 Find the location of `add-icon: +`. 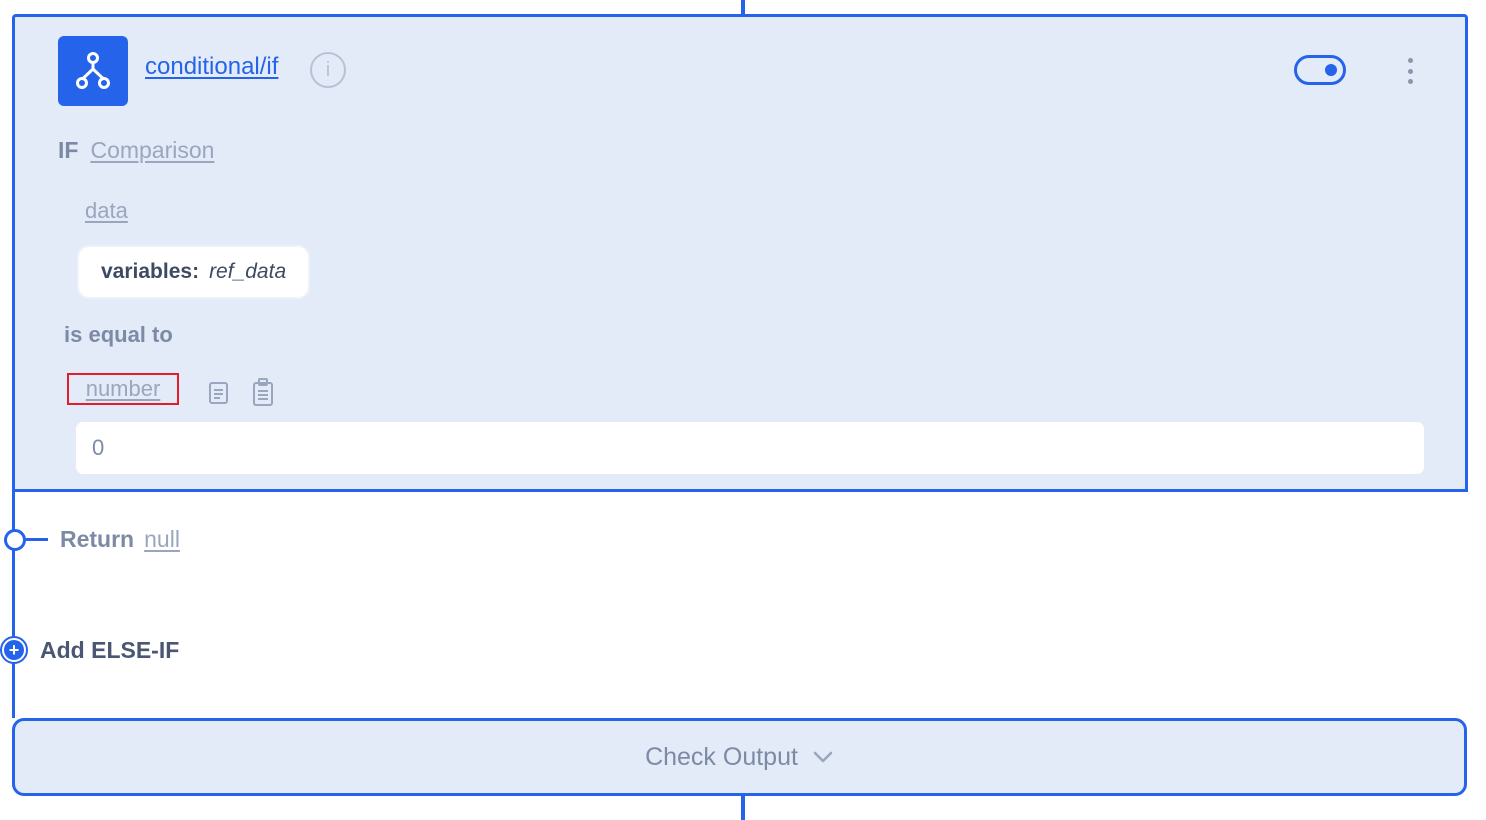

add-icon: + is located at coordinates (14, 650).